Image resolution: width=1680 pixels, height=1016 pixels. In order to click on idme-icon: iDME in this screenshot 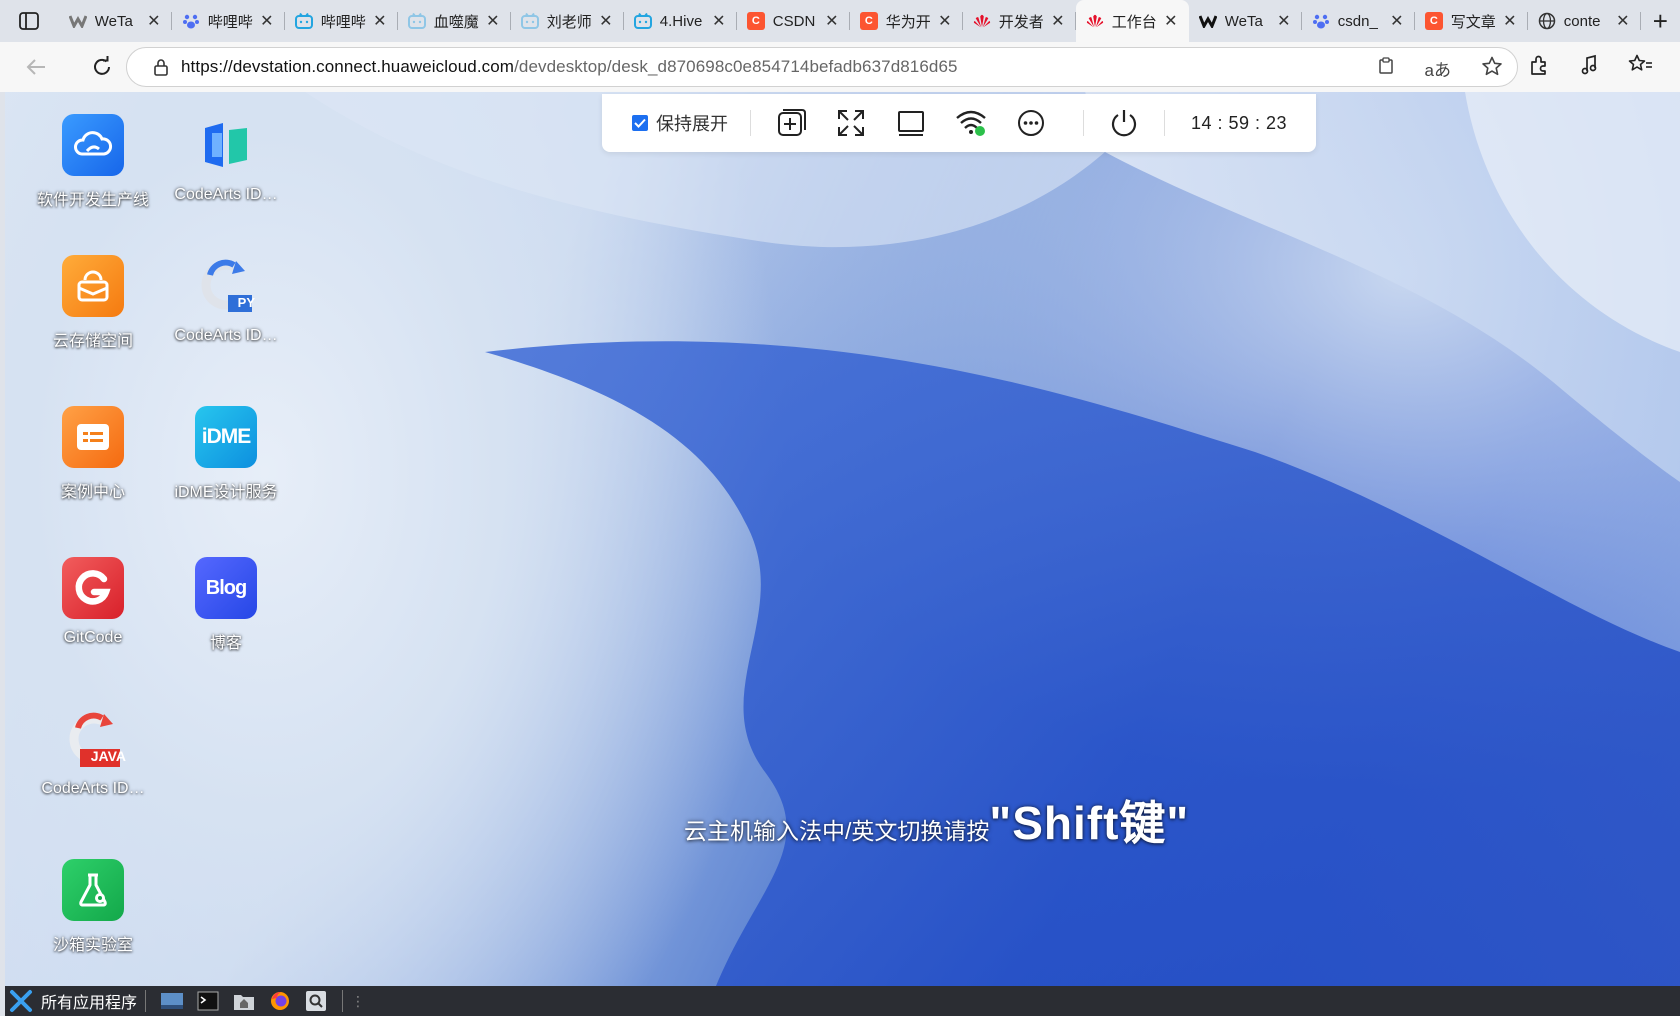, I will do `click(226, 437)`.